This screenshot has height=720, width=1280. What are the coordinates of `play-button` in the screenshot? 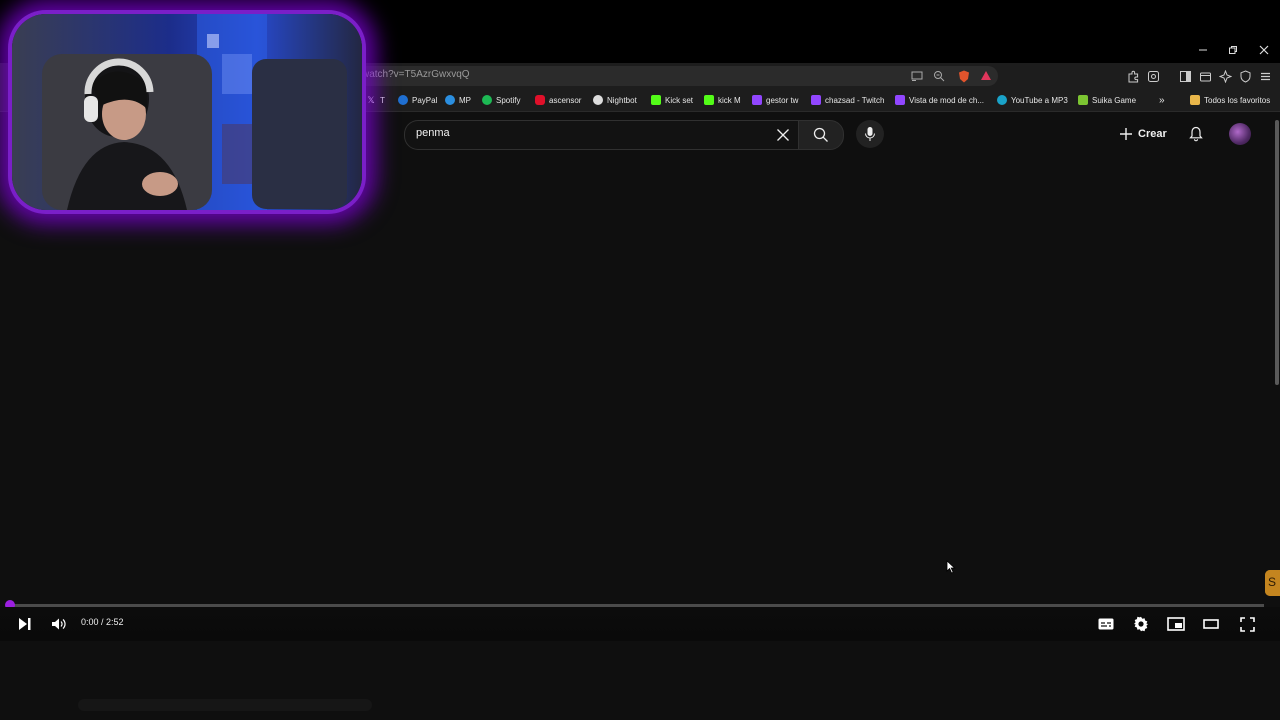 It's located at (25, 624).